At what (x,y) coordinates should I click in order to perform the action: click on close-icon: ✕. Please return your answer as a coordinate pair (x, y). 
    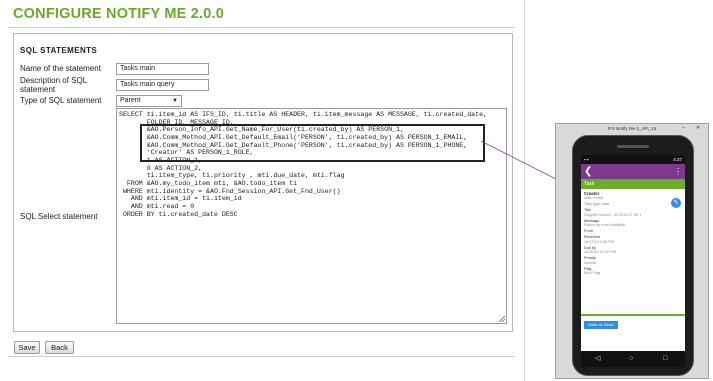
    Looking at the image, I should click on (698, 128).